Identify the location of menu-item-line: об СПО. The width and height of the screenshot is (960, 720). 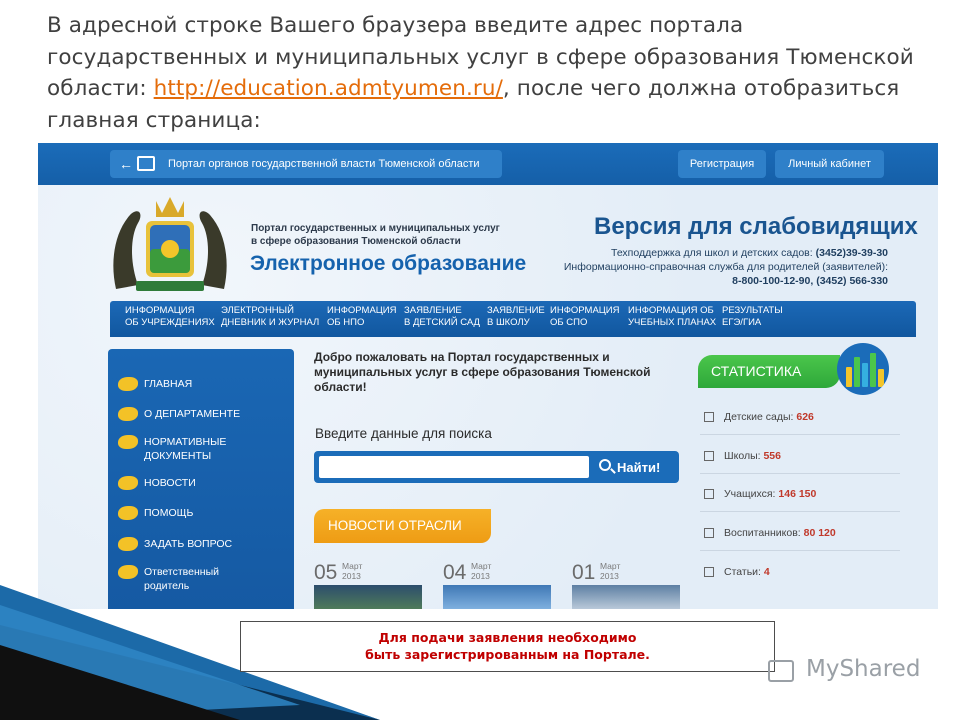
(569, 322).